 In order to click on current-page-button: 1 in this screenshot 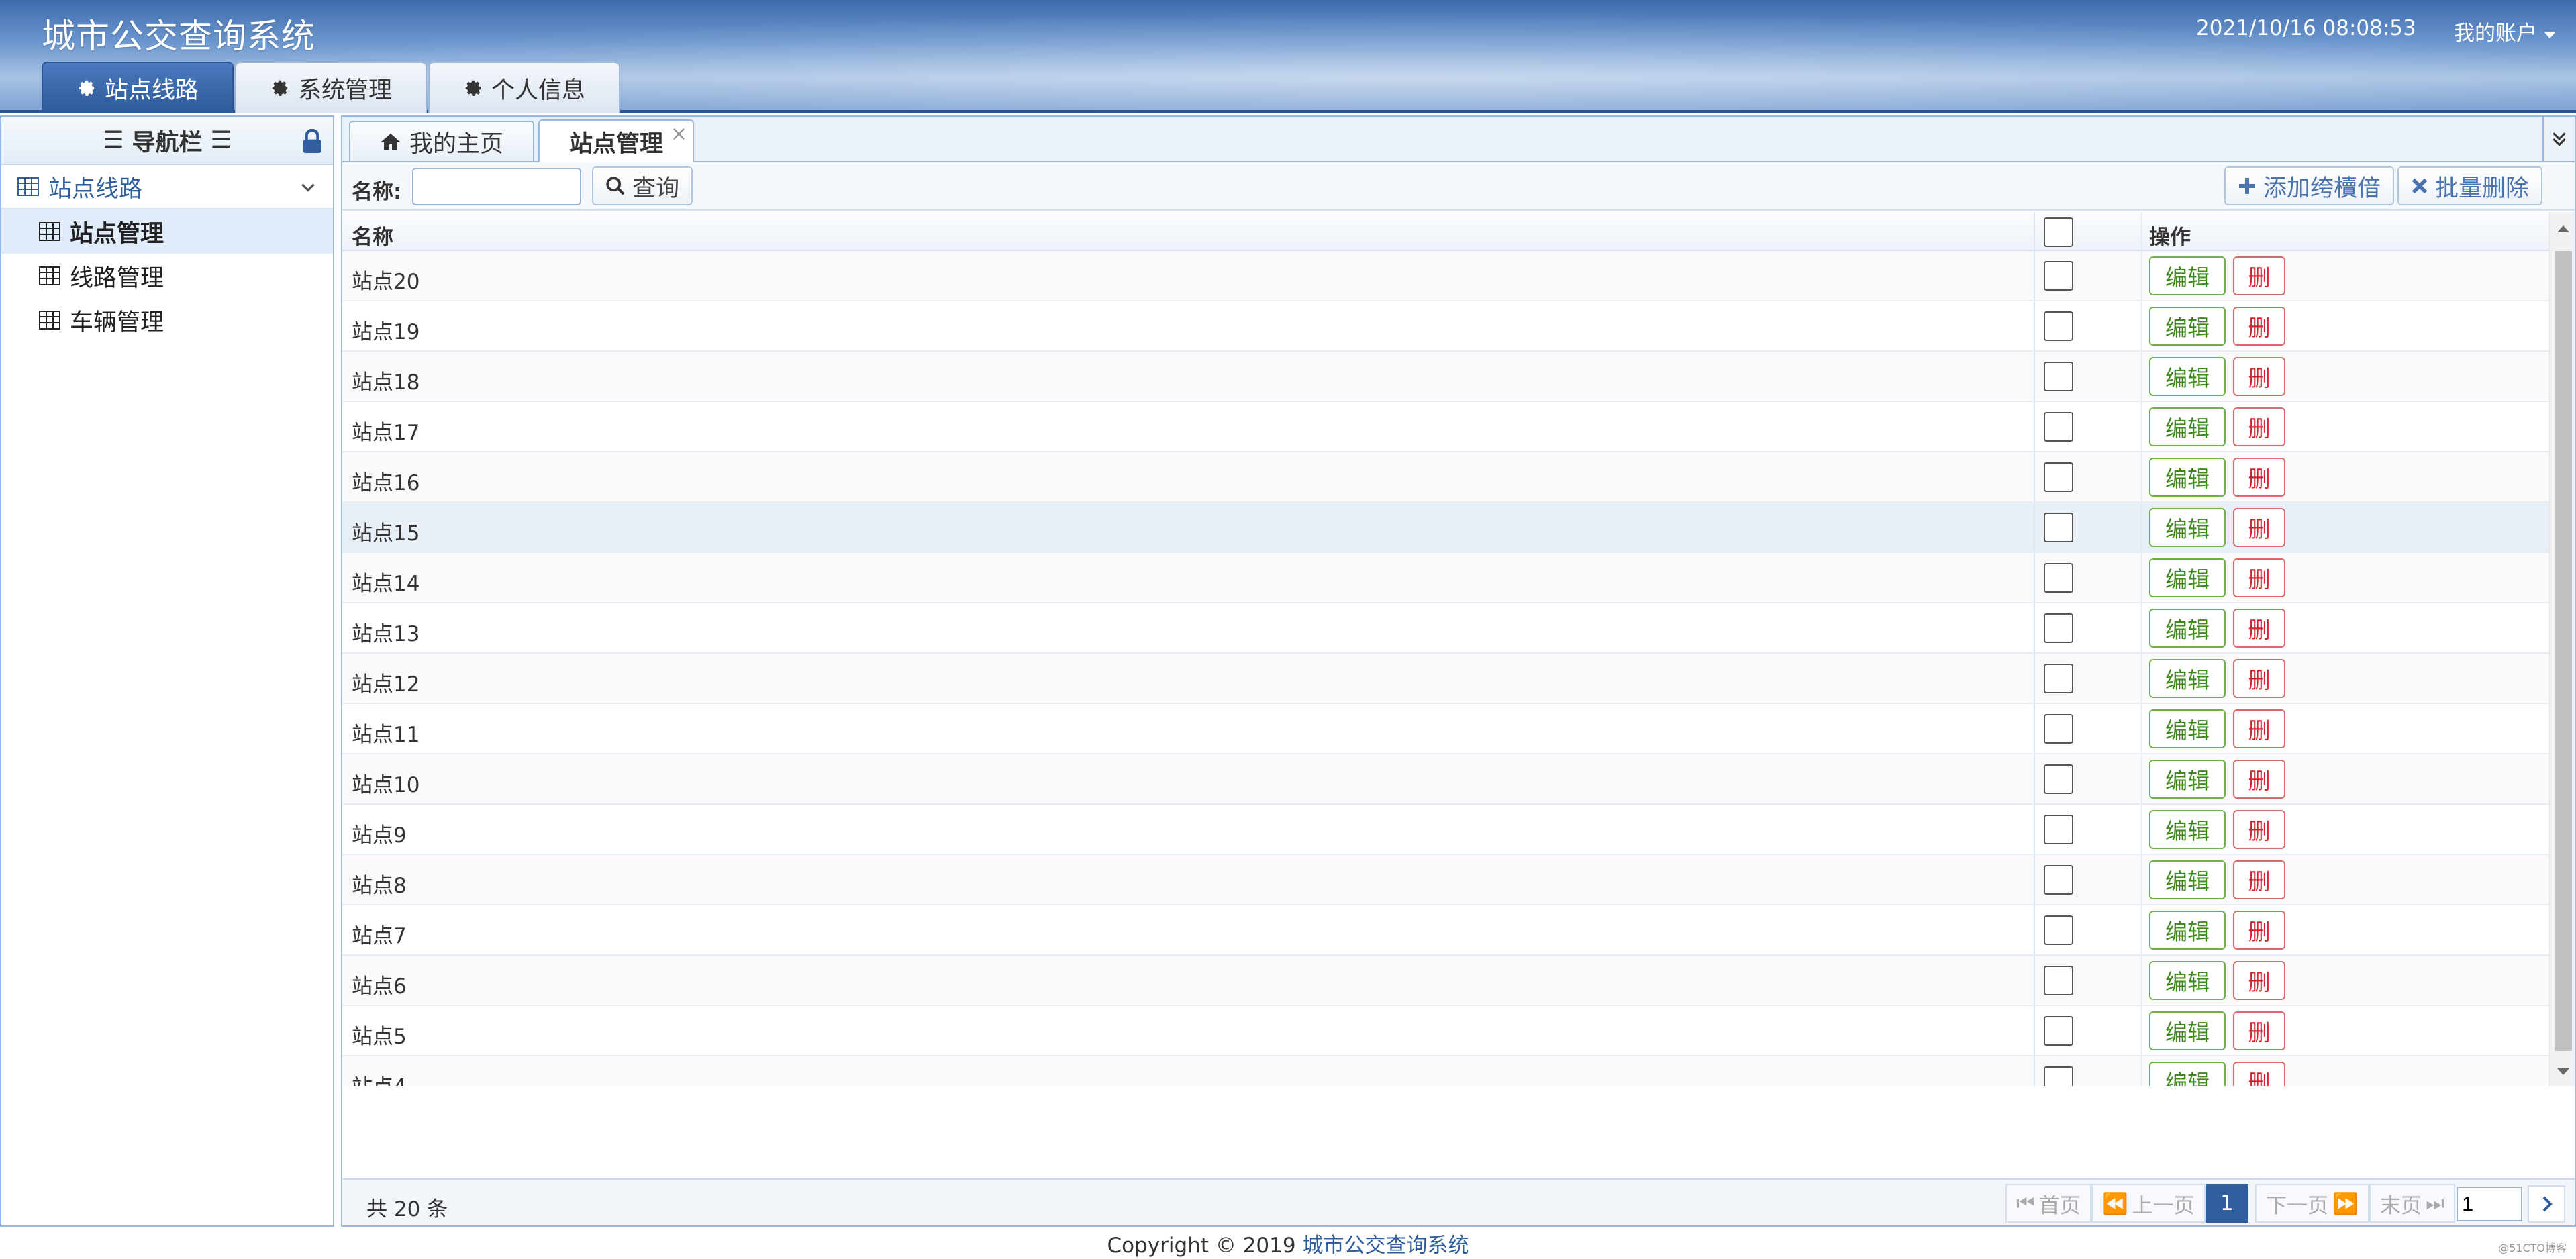, I will do `click(2227, 1204)`.